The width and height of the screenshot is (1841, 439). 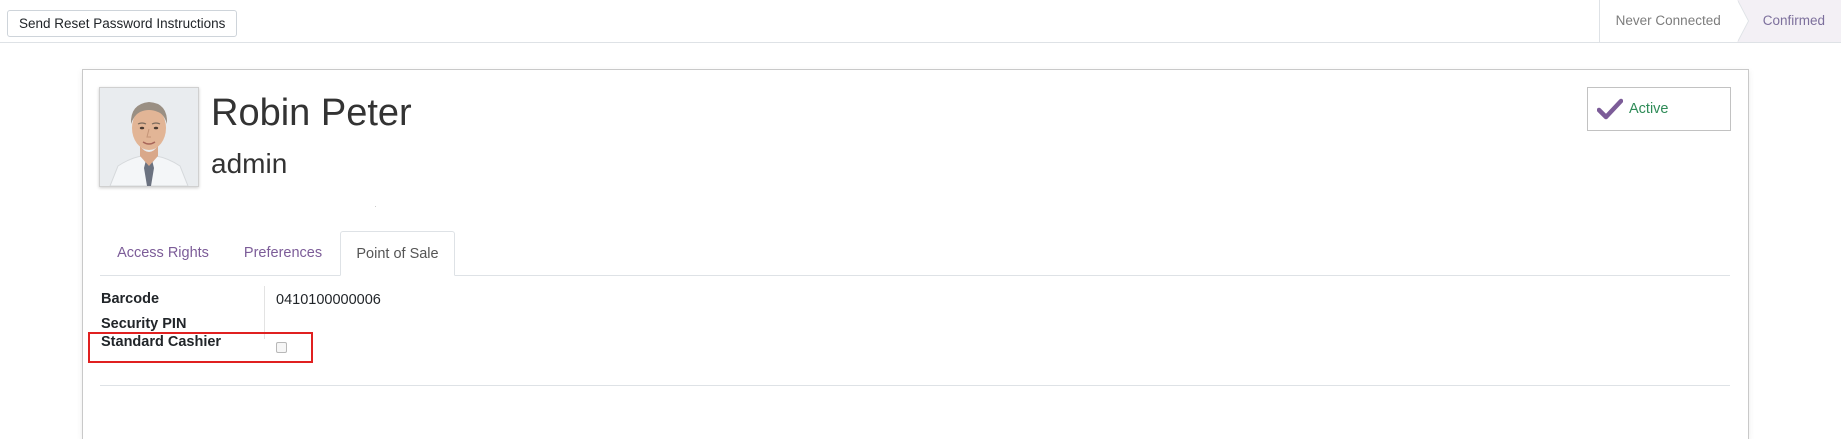 I want to click on section-divider, so click(x=915, y=385).